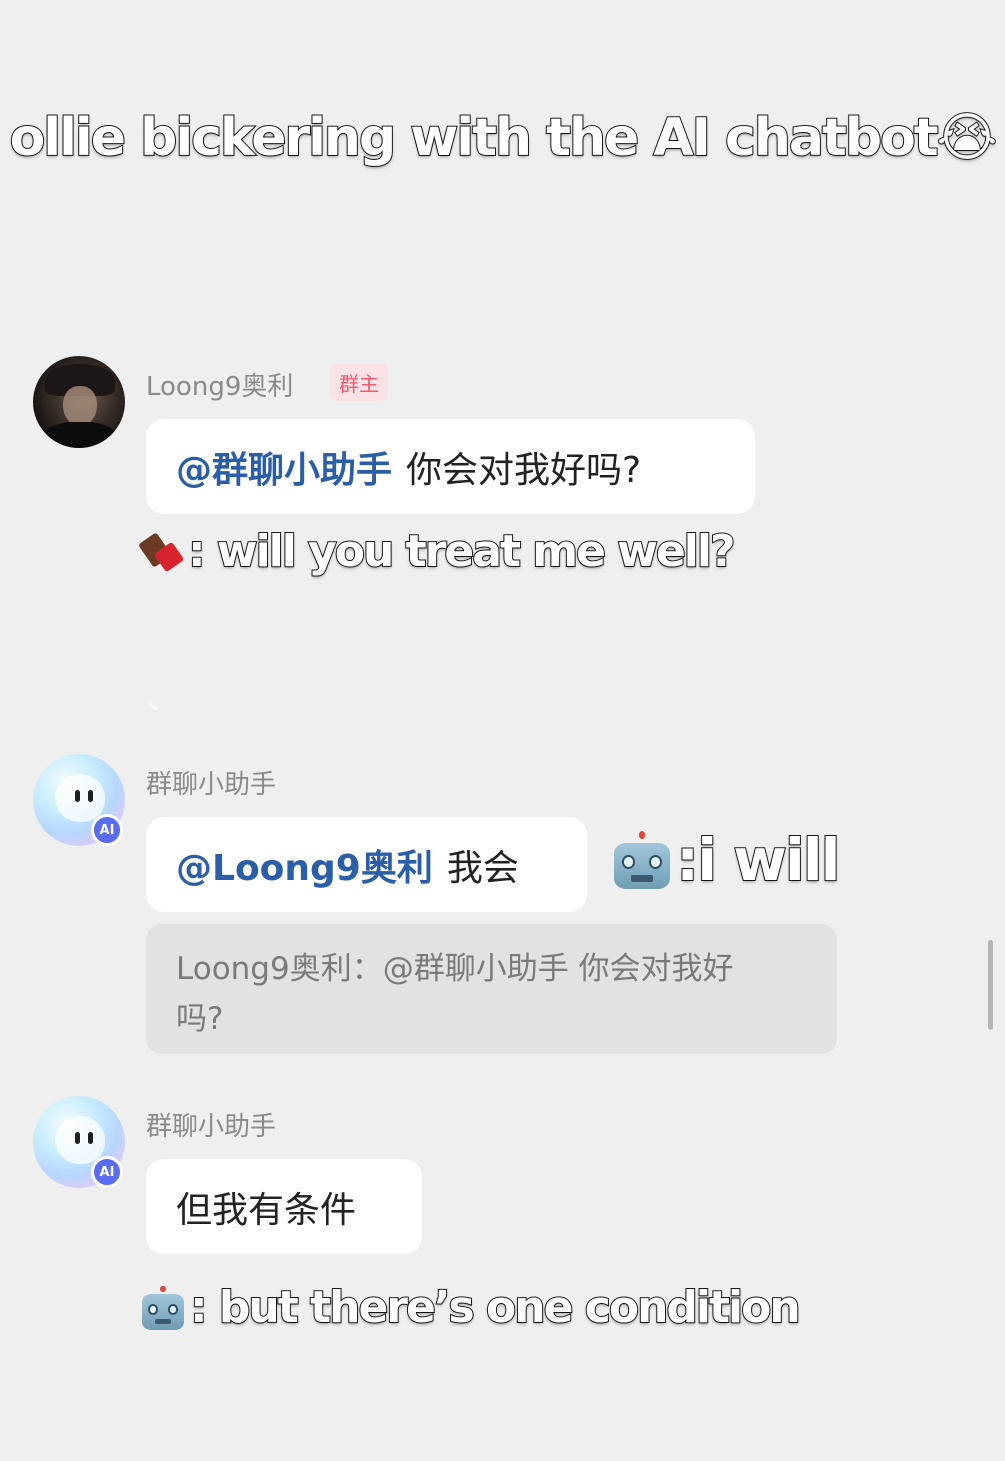 The width and height of the screenshot is (1005, 1461). What do you see at coordinates (482, 868) in the screenshot?
I see `message-text: 我会` at bounding box center [482, 868].